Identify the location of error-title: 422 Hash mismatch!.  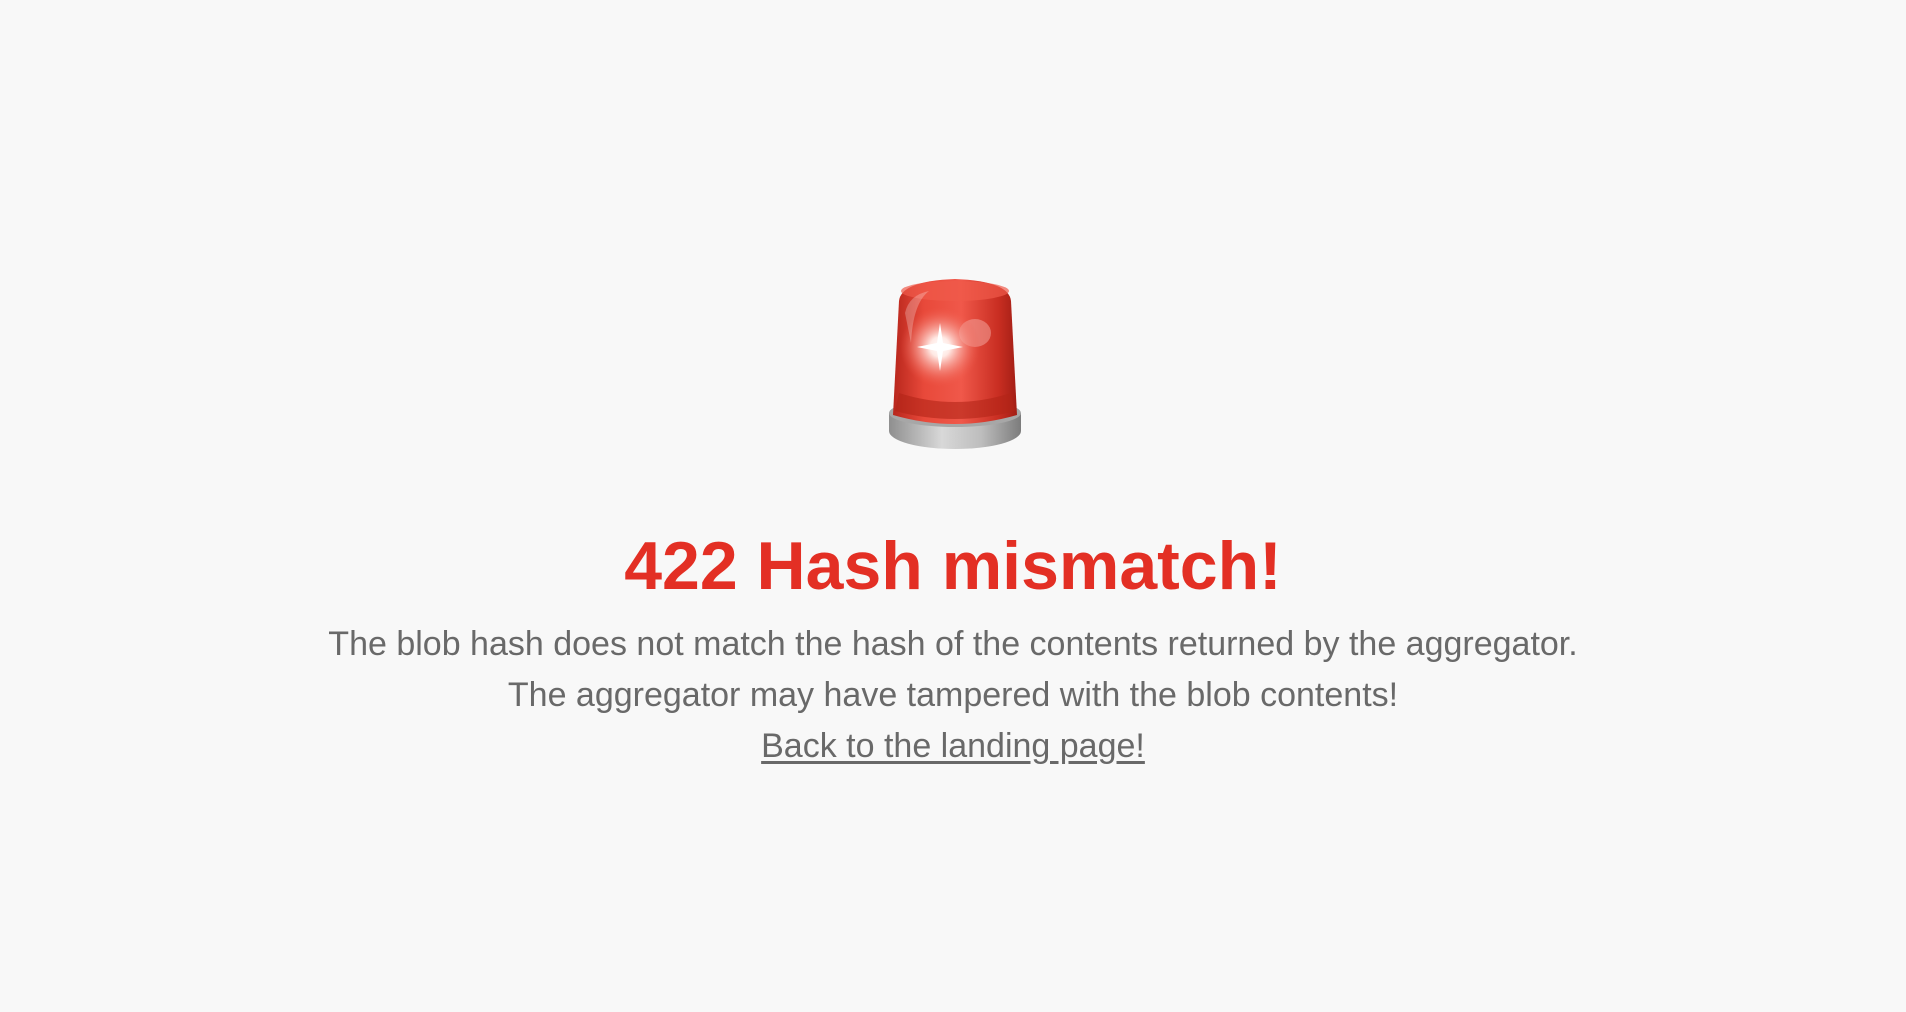
(953, 566).